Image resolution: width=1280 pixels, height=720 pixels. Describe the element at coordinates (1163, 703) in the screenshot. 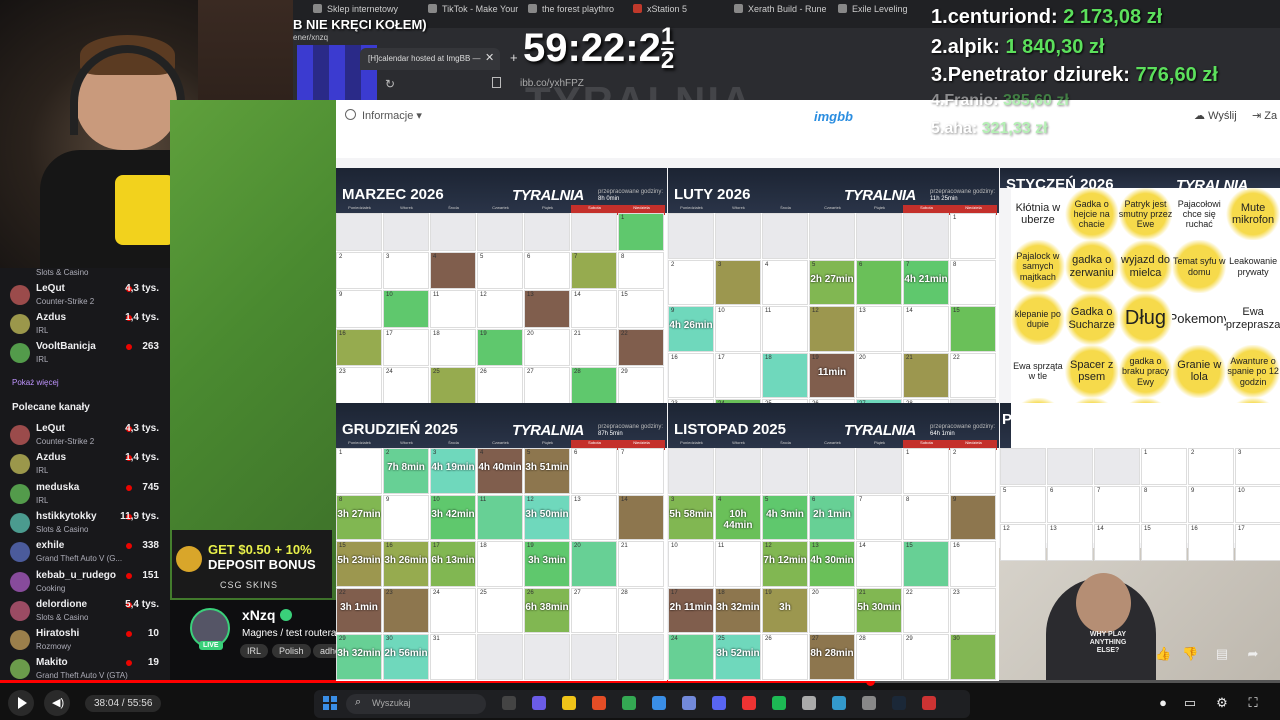

I see `autoplay-toggle-icon: ●` at that location.